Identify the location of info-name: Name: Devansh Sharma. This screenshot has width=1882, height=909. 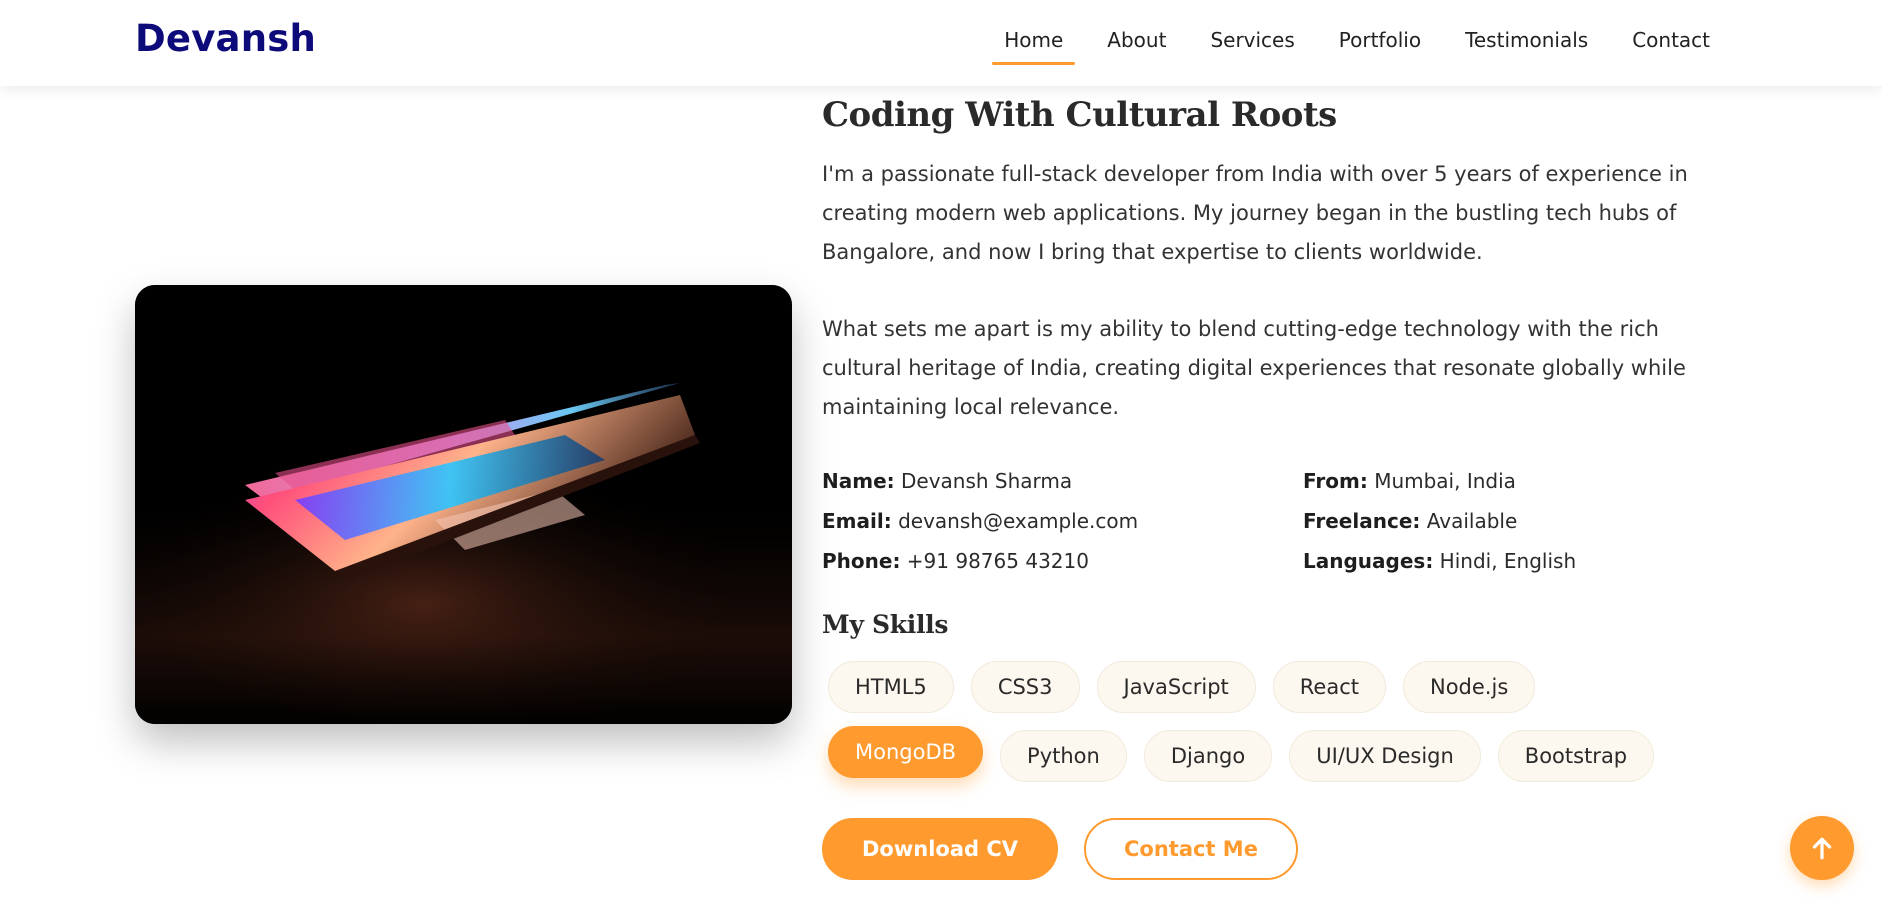
(1062, 481).